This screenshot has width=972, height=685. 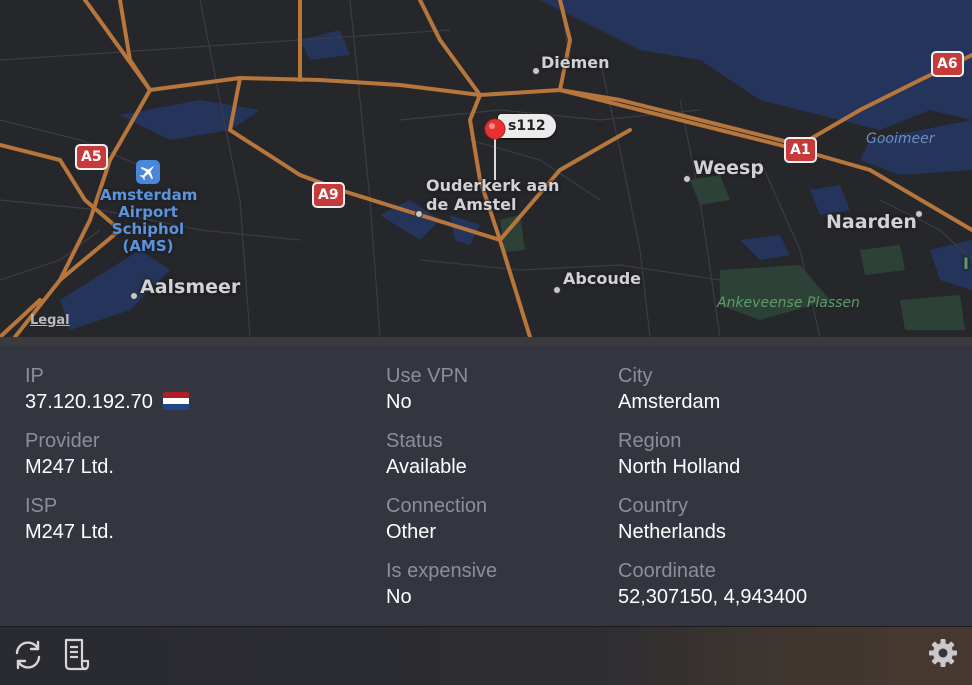 What do you see at coordinates (62, 441) in the screenshot?
I see `provider-label: Provider` at bounding box center [62, 441].